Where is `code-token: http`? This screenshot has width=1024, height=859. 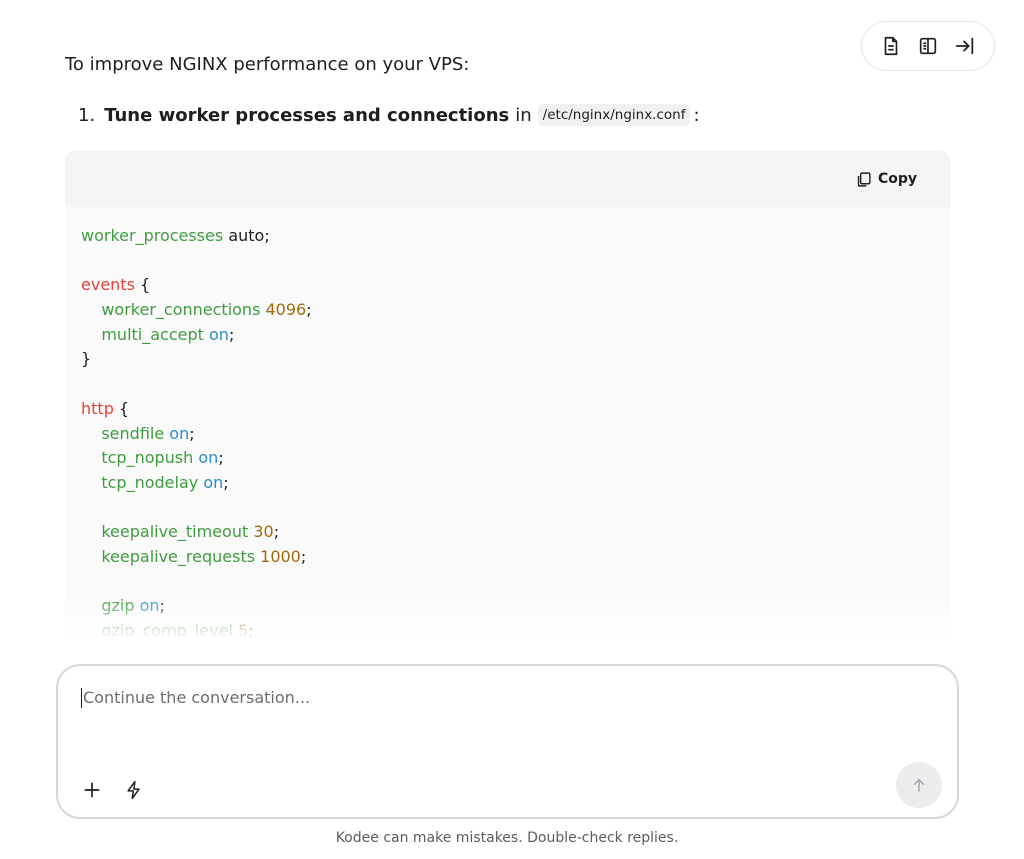
code-token: http is located at coordinates (97, 408).